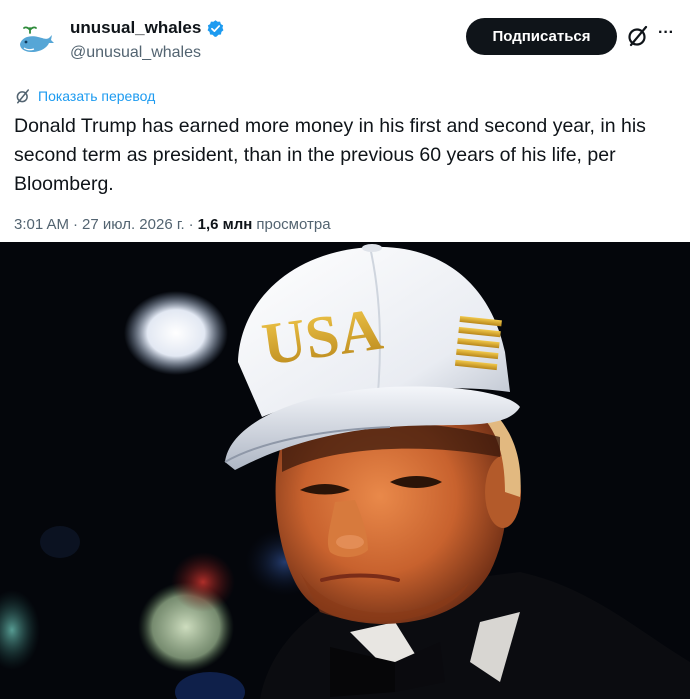 This screenshot has width=690, height=699. What do you see at coordinates (638, 36) in the screenshot?
I see `grok-icon` at bounding box center [638, 36].